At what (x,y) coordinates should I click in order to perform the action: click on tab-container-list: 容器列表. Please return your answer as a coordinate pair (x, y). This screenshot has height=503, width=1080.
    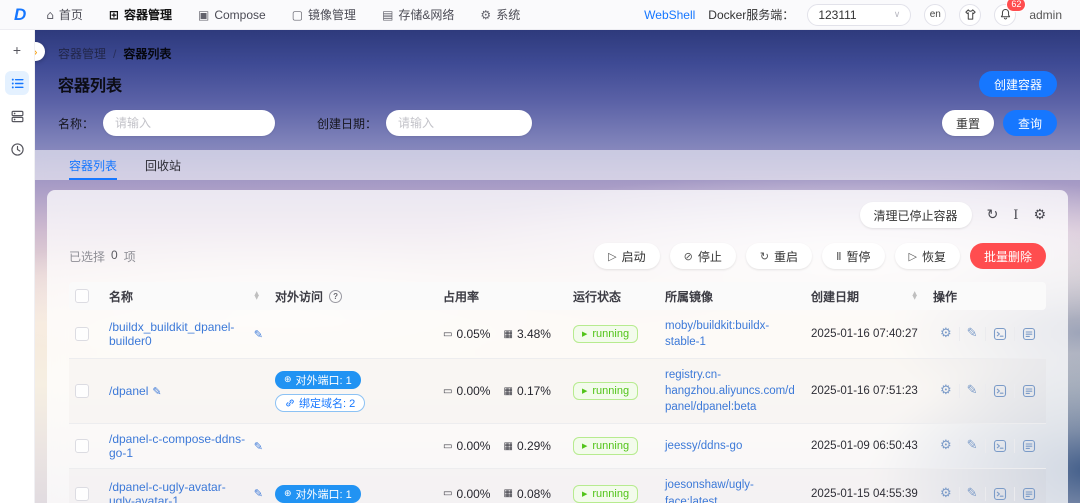
    Looking at the image, I should click on (93, 165).